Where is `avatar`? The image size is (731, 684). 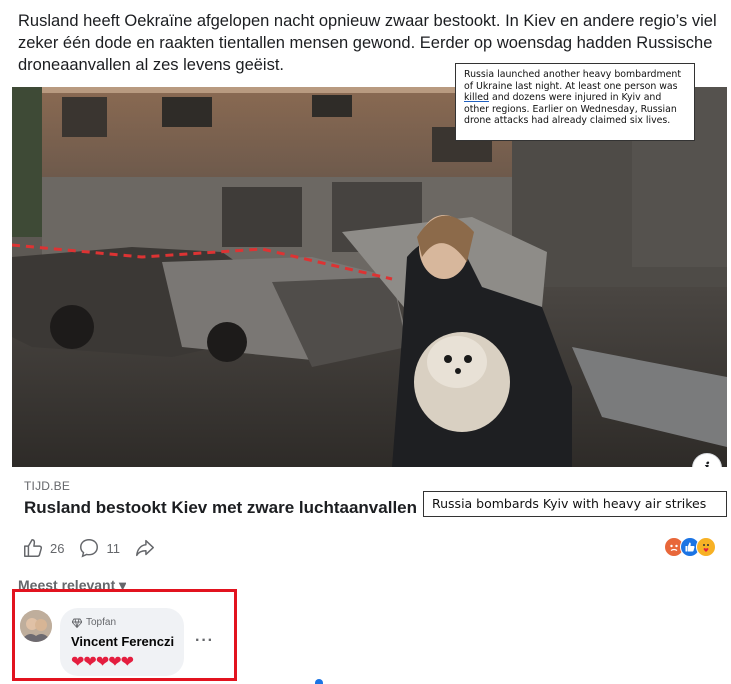 avatar is located at coordinates (36, 626).